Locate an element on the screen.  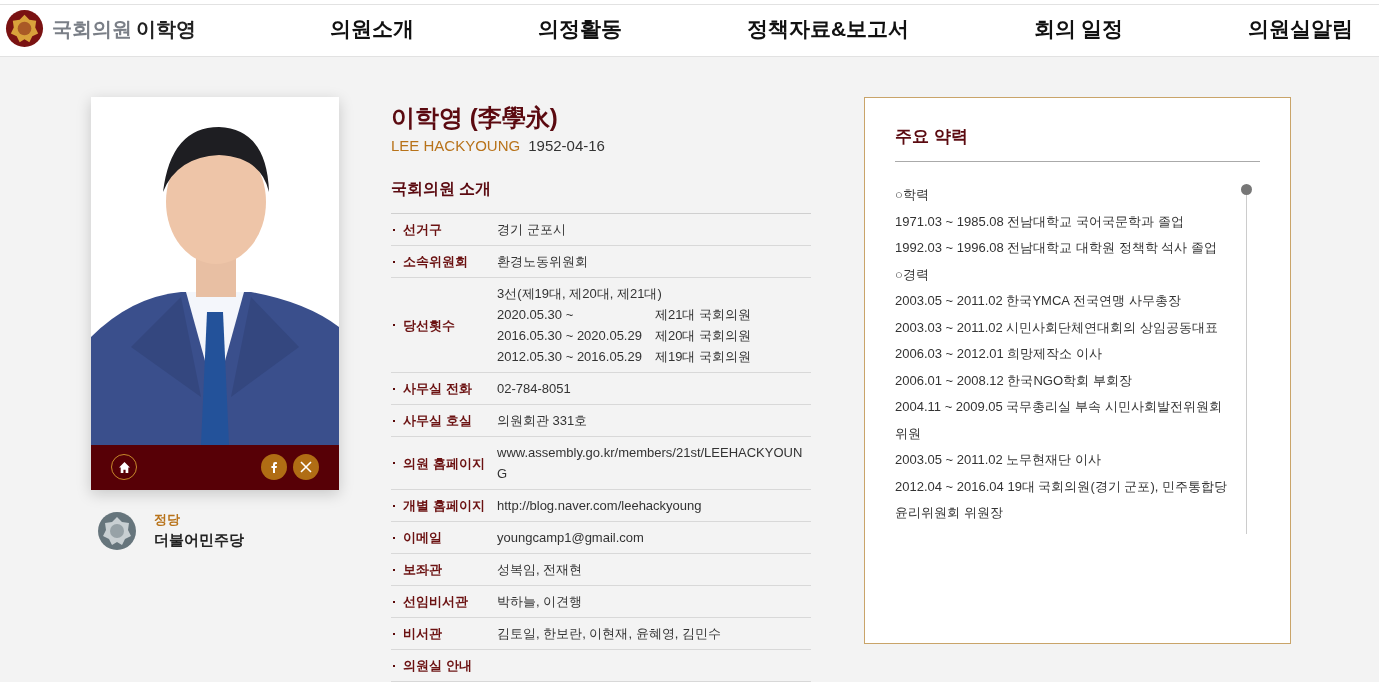
row-value: 3선(제19대, 제20대, 제21대) is located at coordinates (580, 294).